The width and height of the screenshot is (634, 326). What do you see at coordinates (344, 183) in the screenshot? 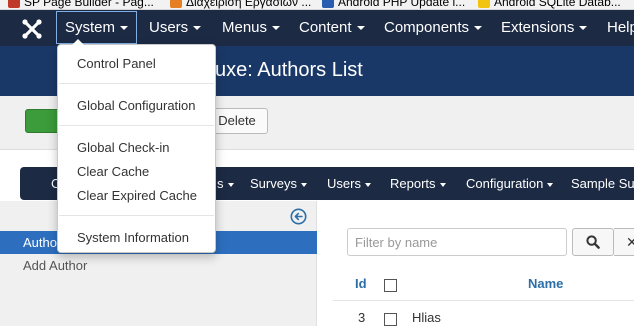
I see `subnav-item-label: Users` at bounding box center [344, 183].